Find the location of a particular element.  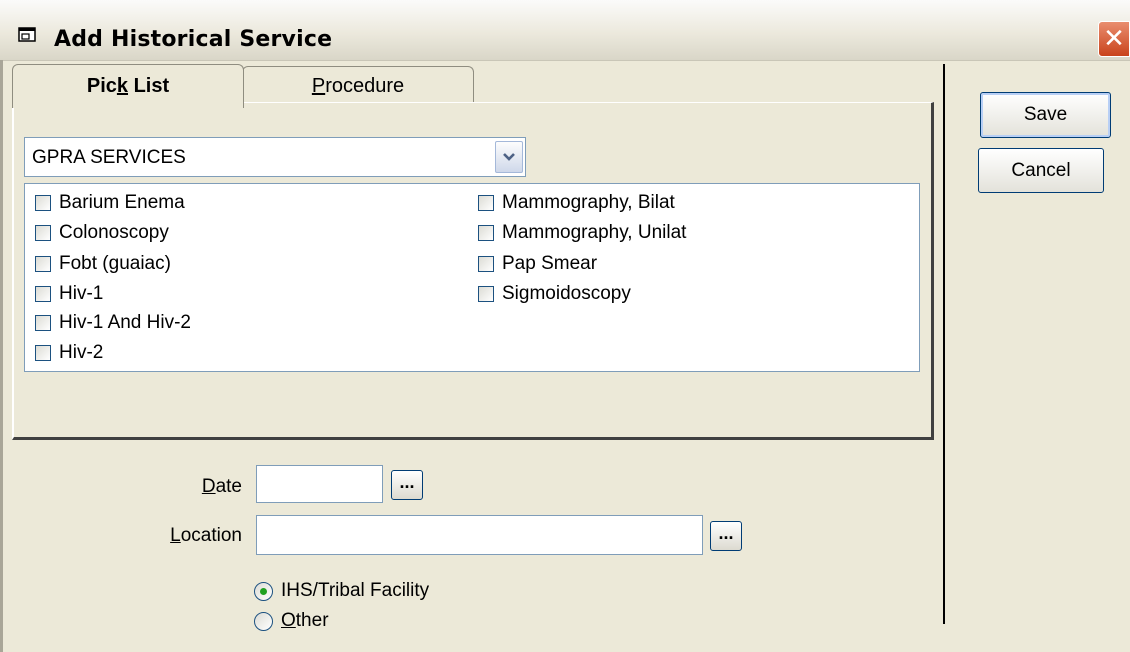

window-title: Add Historical Service is located at coordinates (193, 39).